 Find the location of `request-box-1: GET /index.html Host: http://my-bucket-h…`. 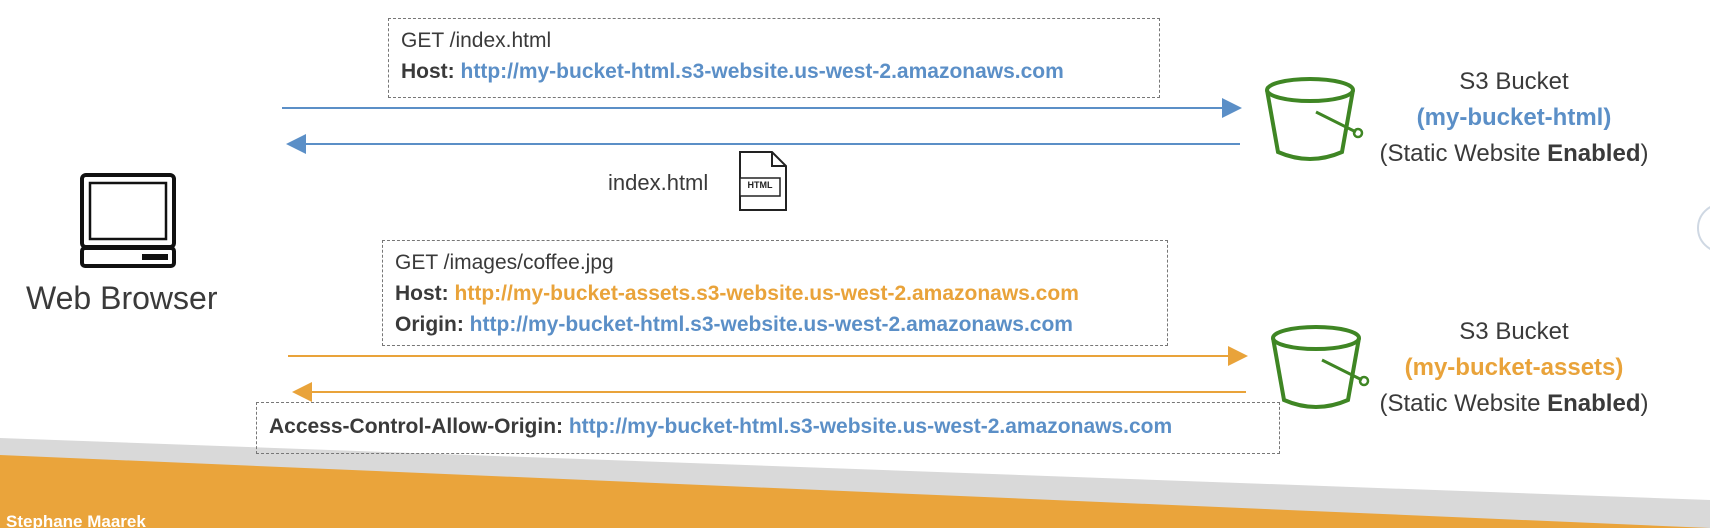

request-box-1: GET /index.html Host: http://my-bucket-h… is located at coordinates (774, 58).